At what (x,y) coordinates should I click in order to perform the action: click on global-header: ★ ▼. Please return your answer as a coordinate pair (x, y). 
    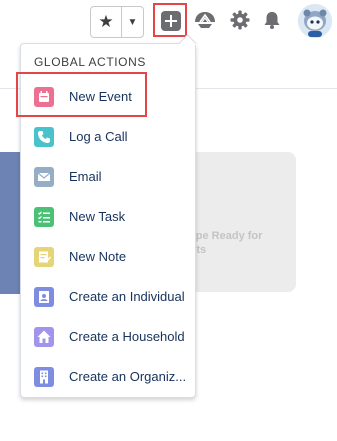
    Looking at the image, I should click on (168, 22).